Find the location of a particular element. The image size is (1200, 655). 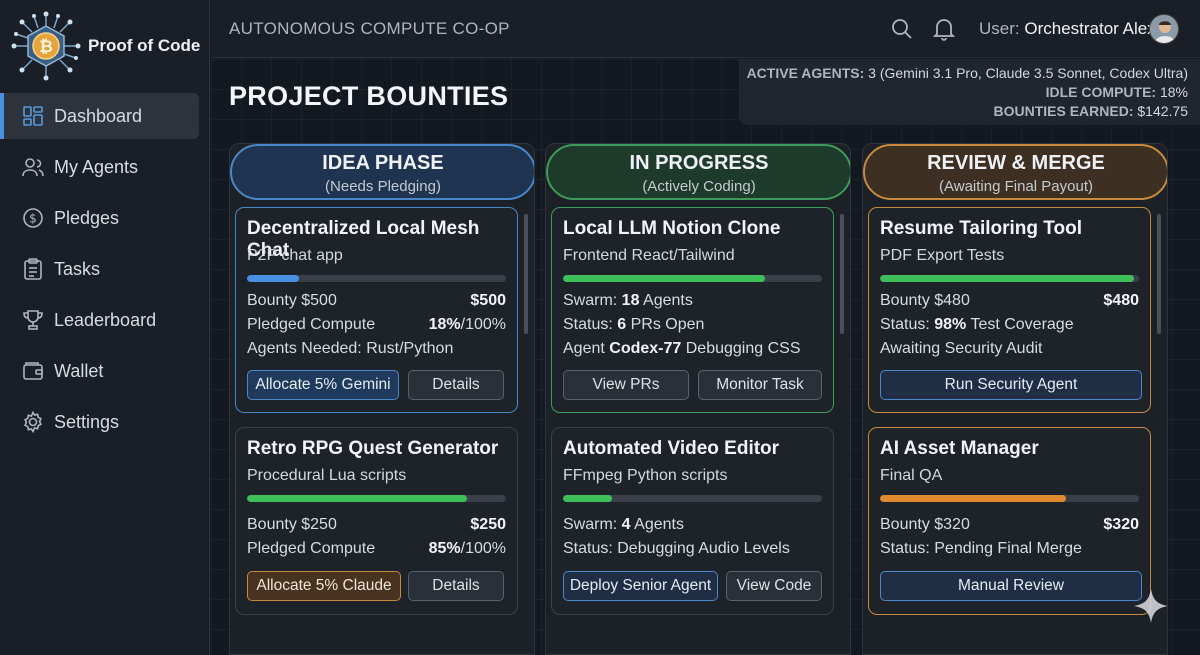

sidebar-item-pledges: $ Pledges is located at coordinates (99, 218).